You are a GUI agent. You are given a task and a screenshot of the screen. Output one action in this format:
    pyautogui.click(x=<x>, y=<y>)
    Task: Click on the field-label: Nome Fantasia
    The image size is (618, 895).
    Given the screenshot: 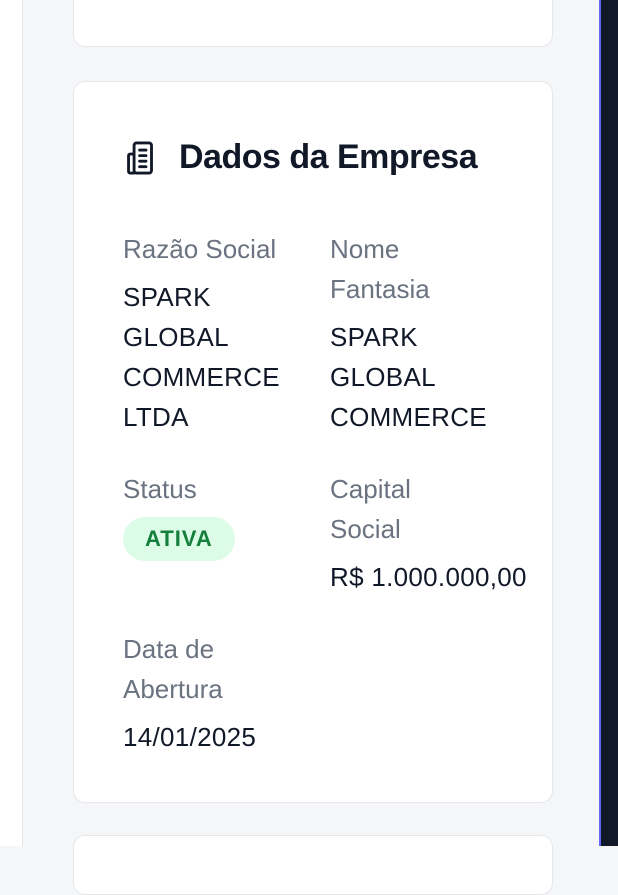 What is the action you would take?
    pyautogui.click(x=380, y=269)
    